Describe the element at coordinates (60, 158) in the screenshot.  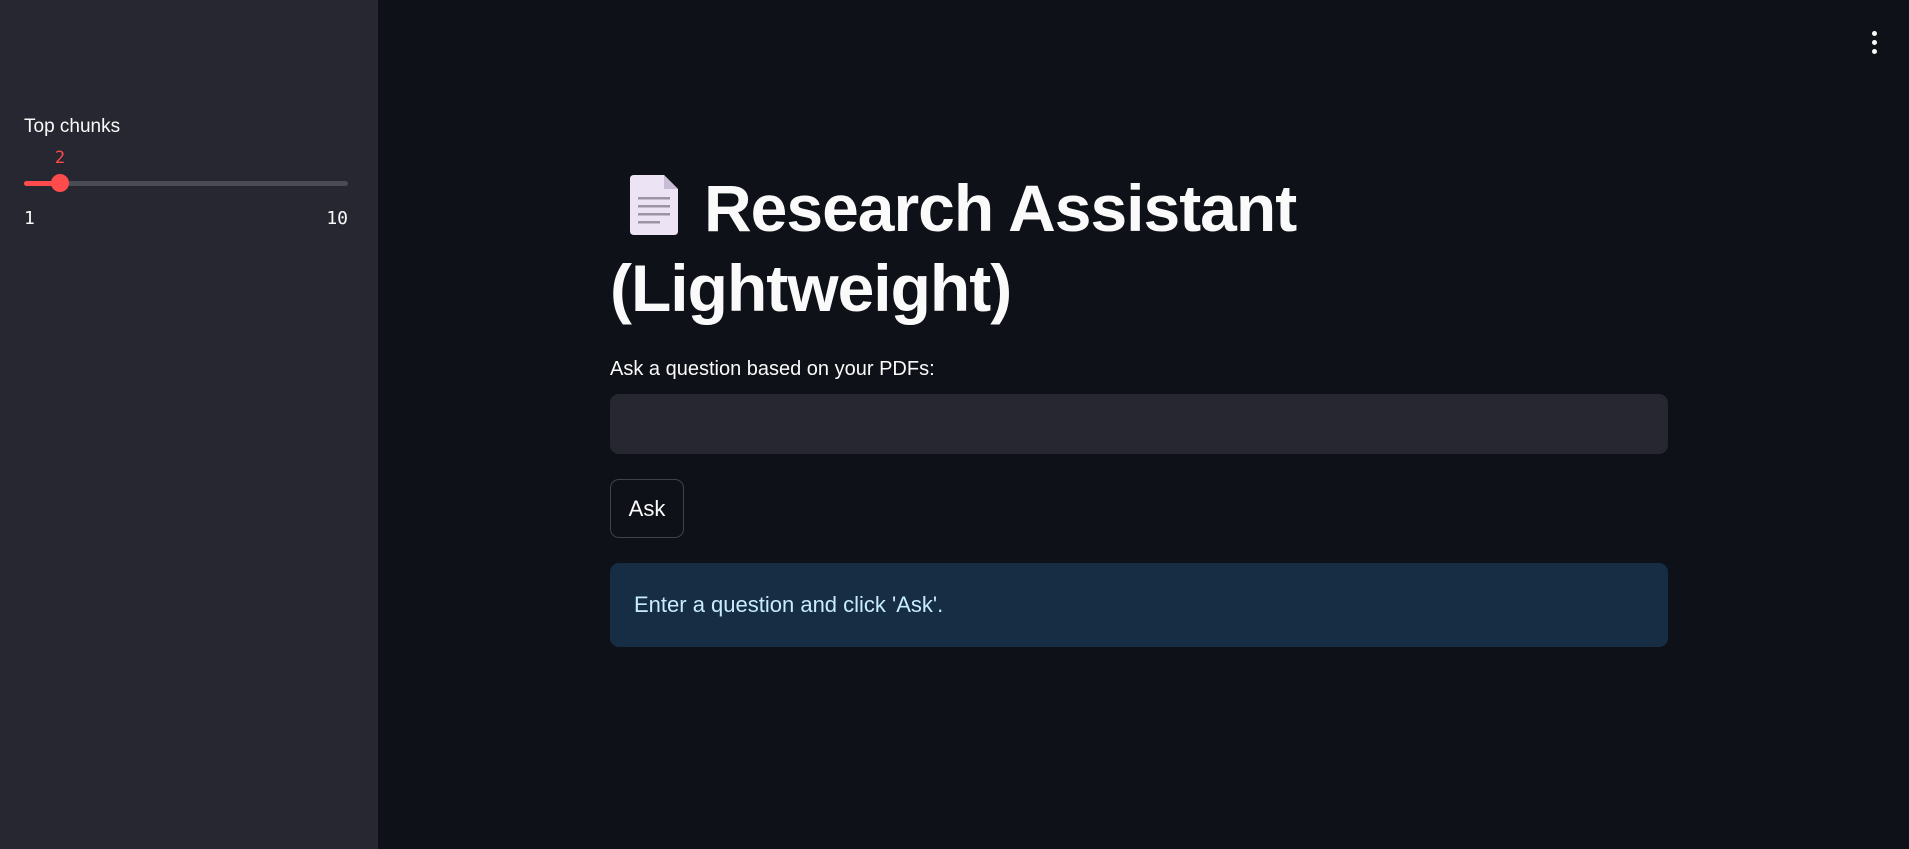
I see `slider-current-value: 2` at that location.